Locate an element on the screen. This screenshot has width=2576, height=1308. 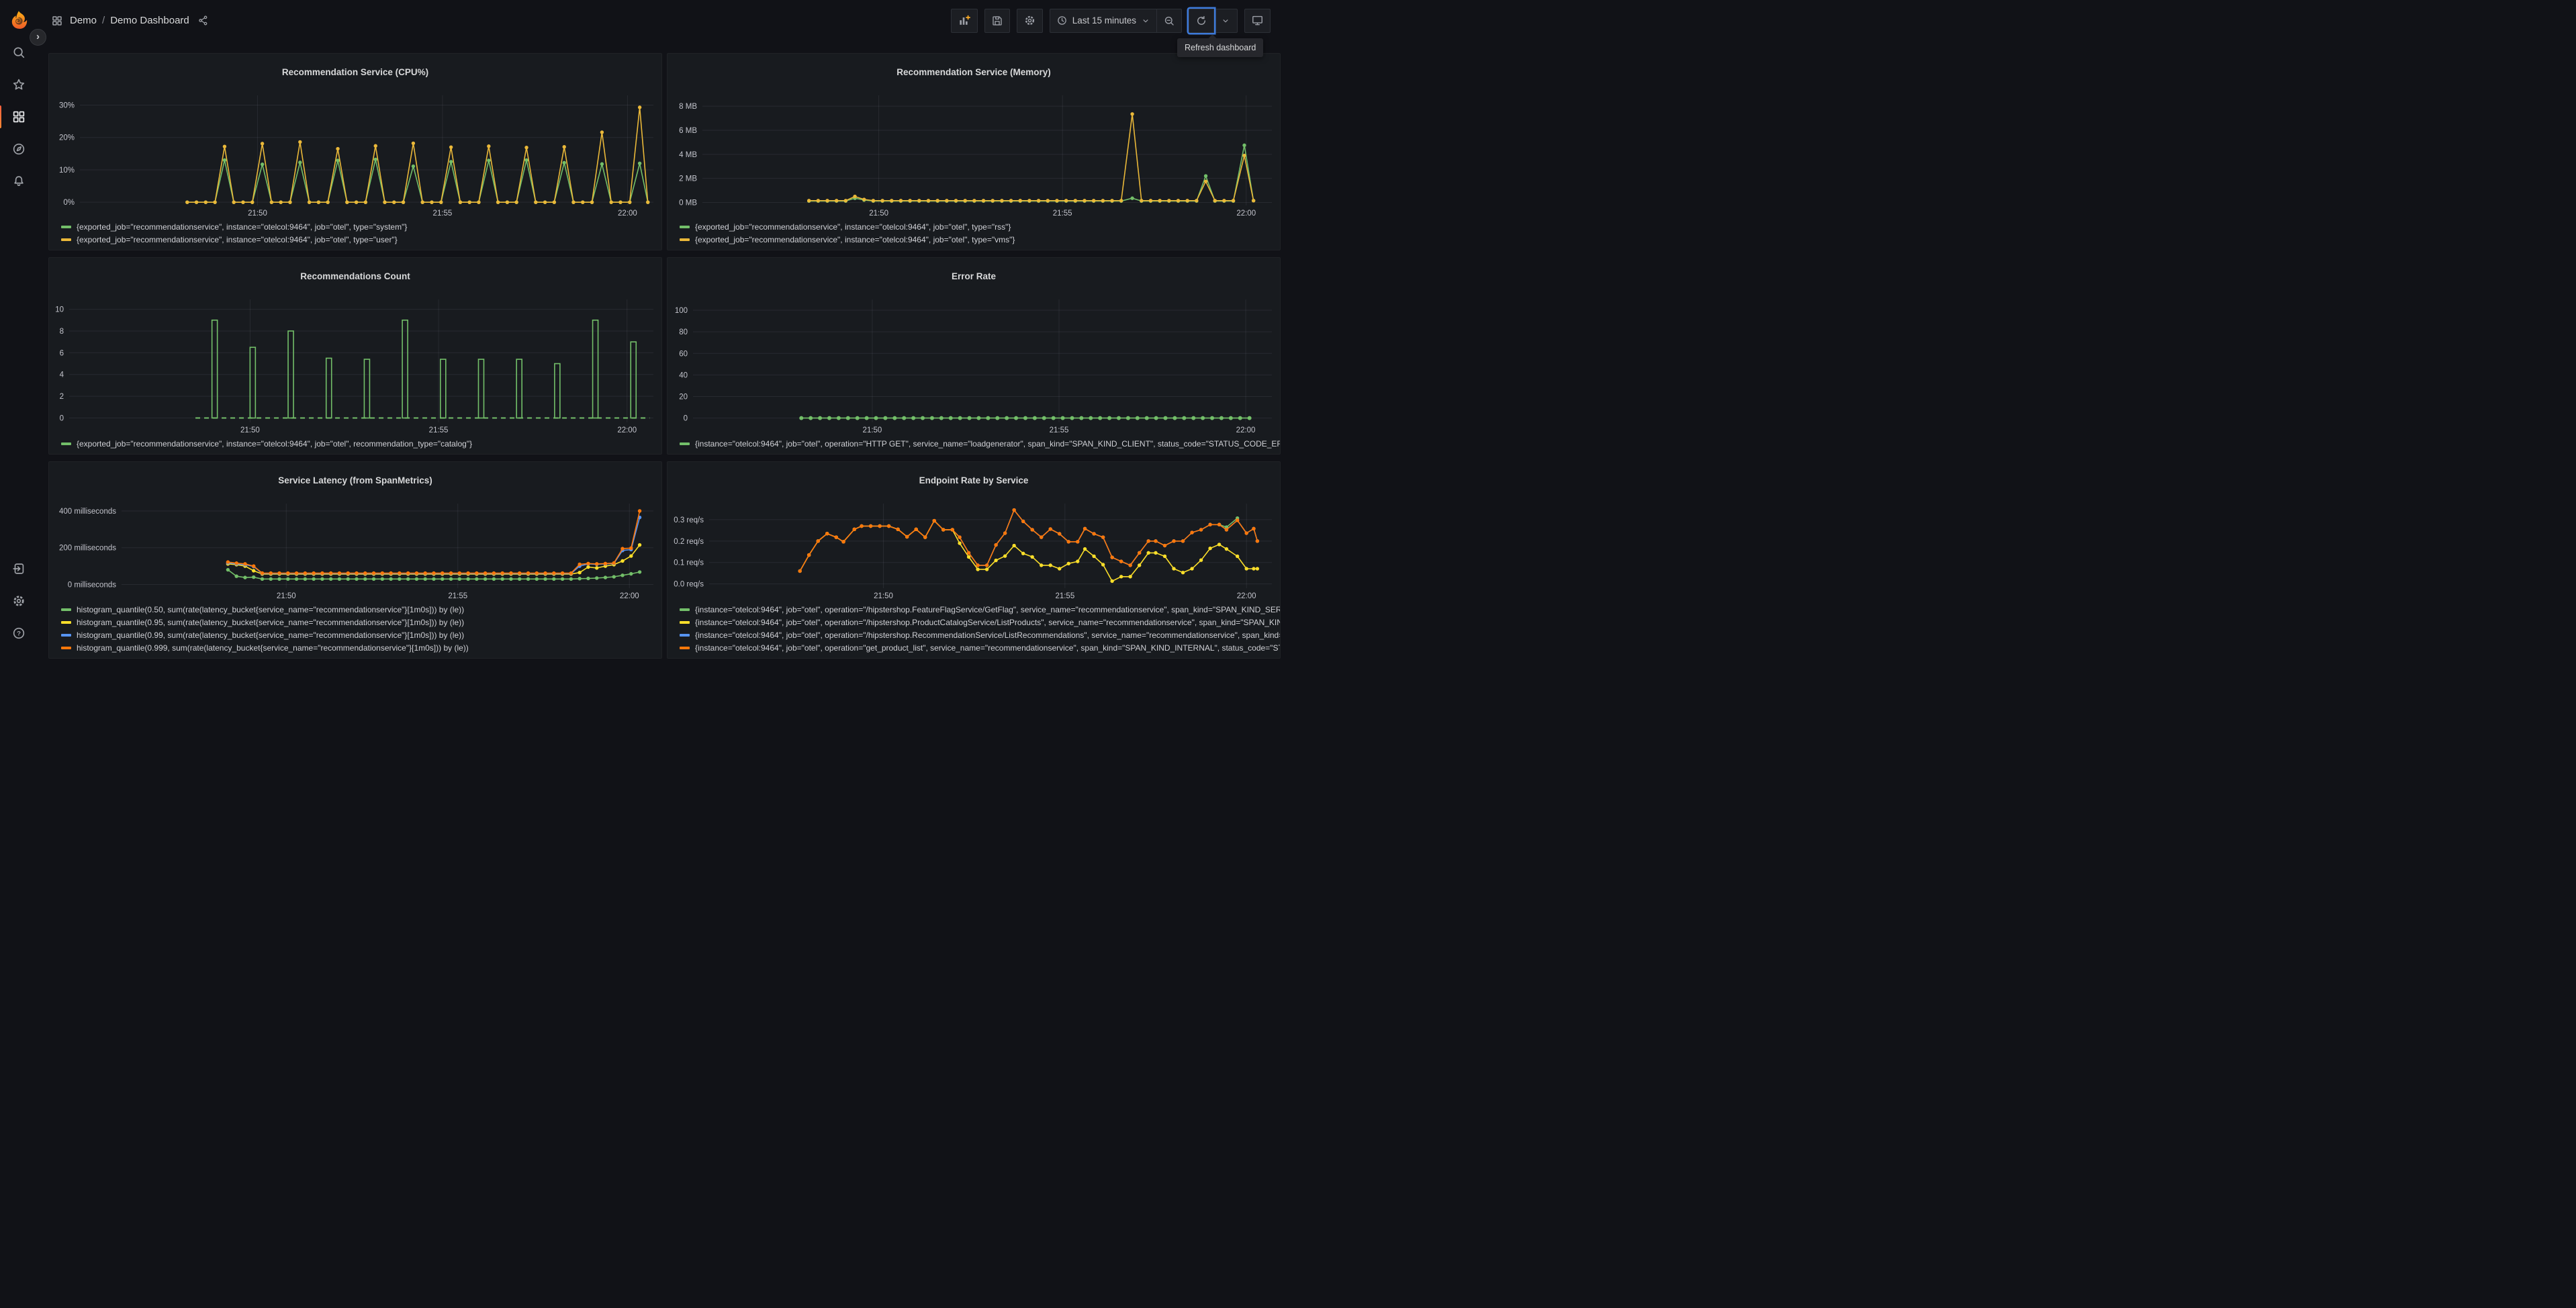
svg-text: 400 milliseconds is located at coordinates (87, 512).